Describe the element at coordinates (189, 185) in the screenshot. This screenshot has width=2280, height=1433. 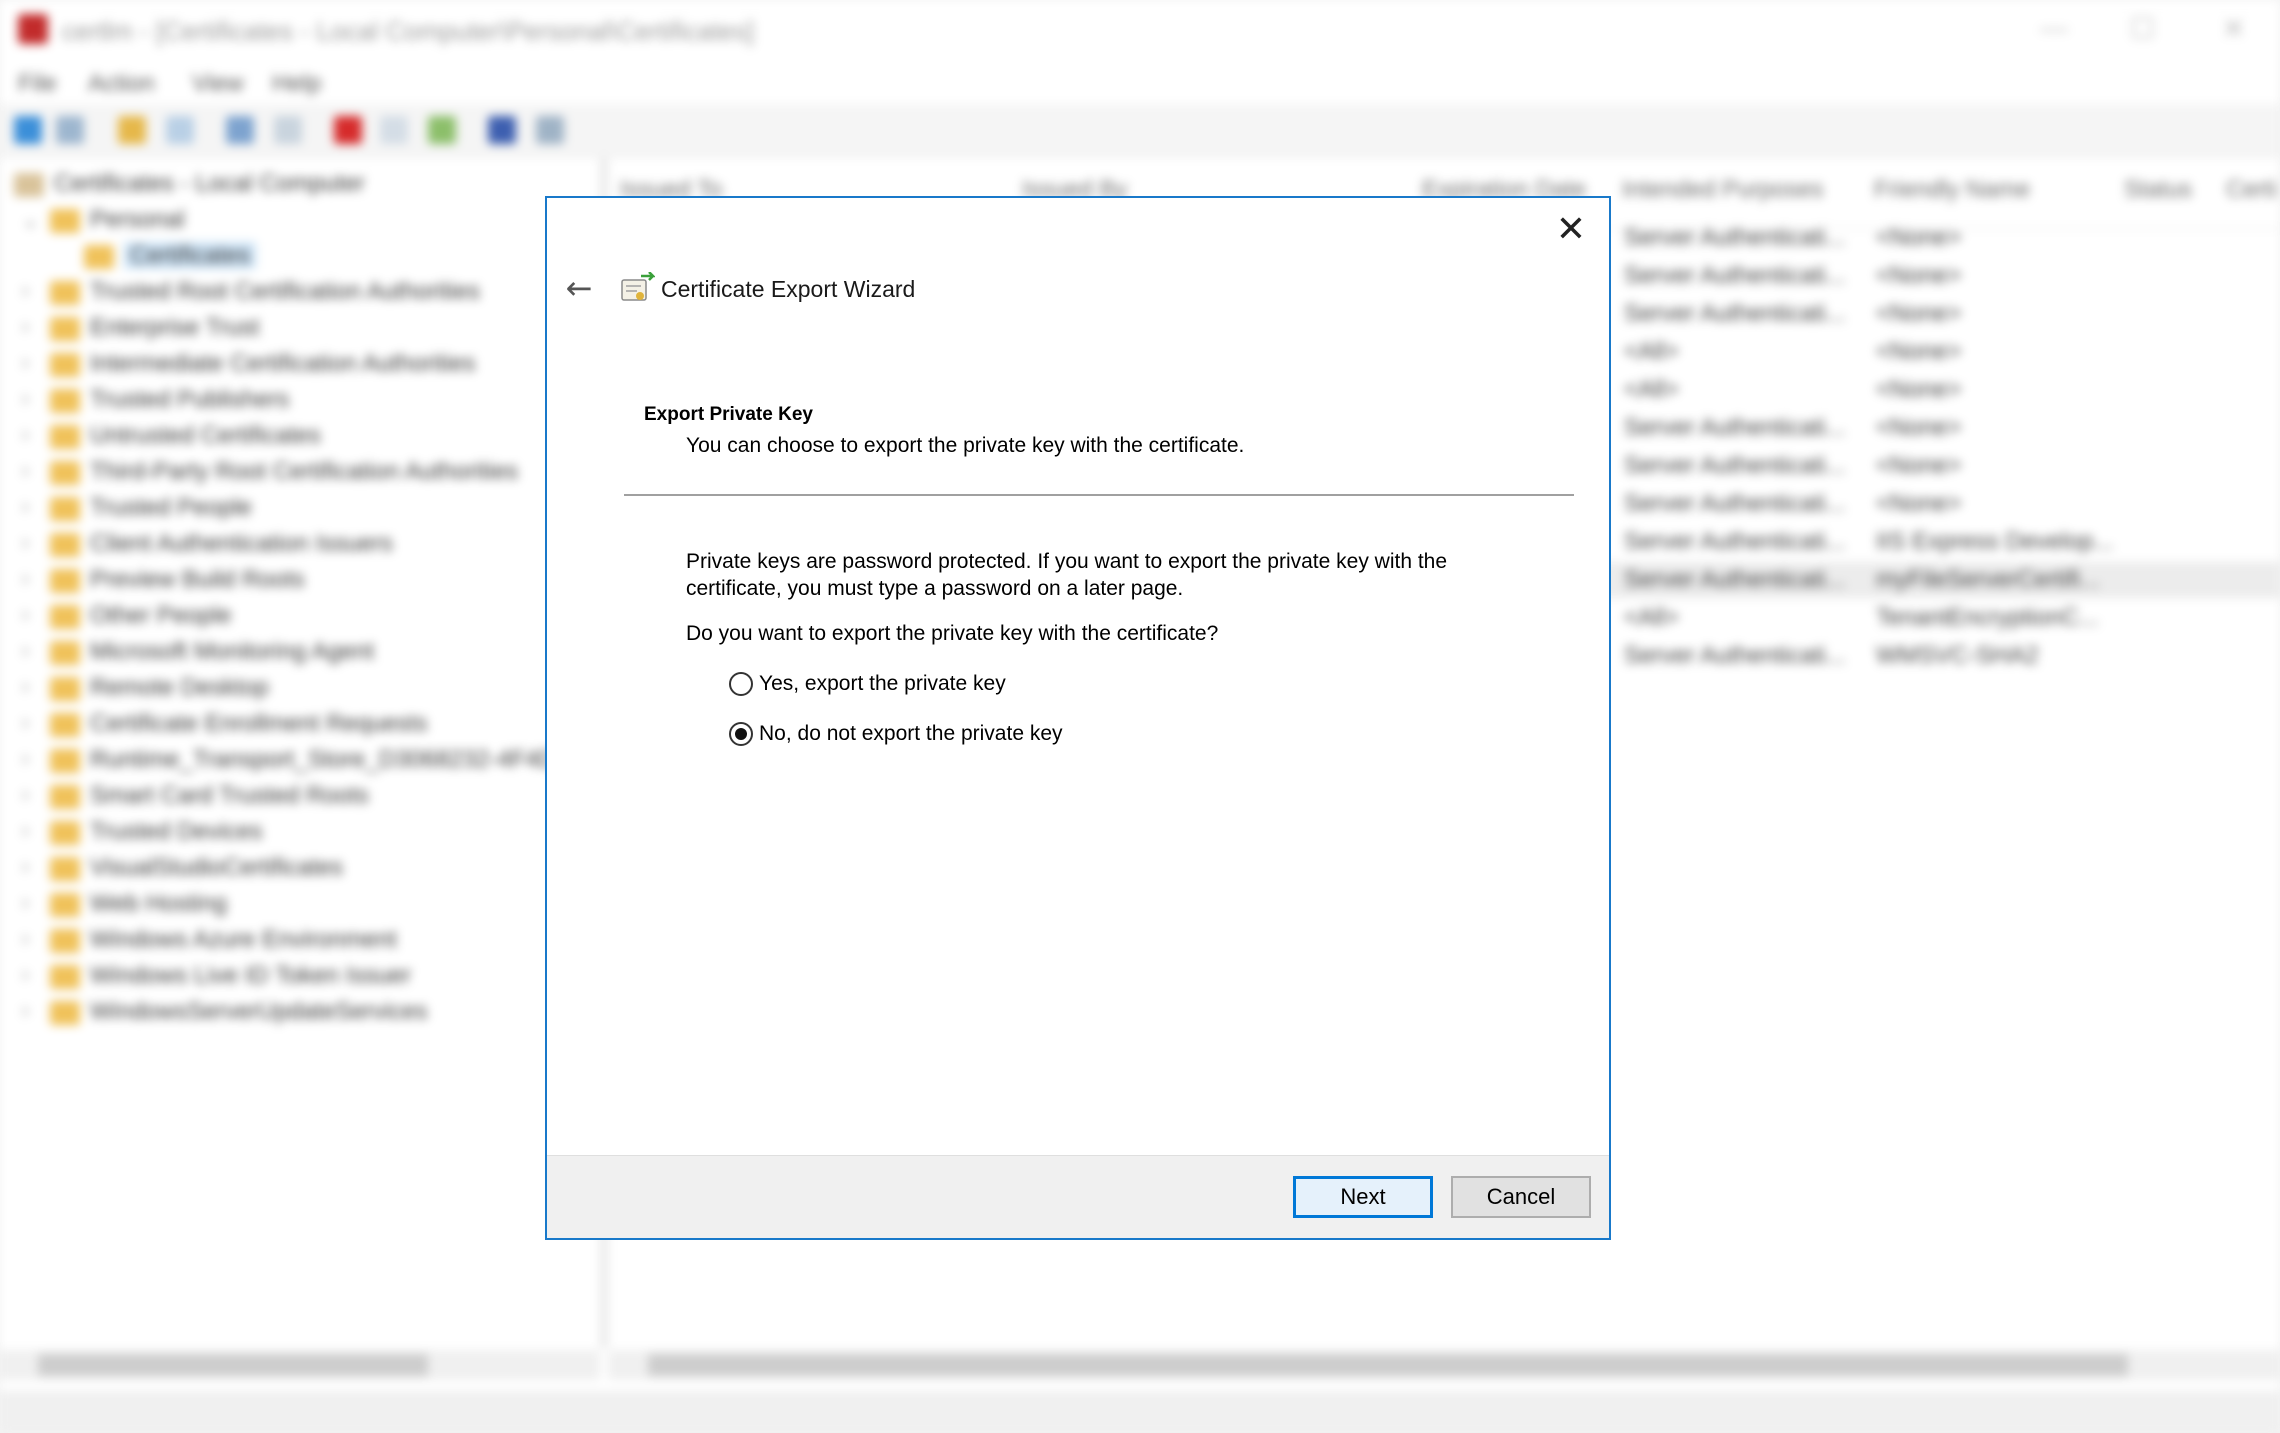
I see `tree-root: Certificates - Local Computer` at that location.